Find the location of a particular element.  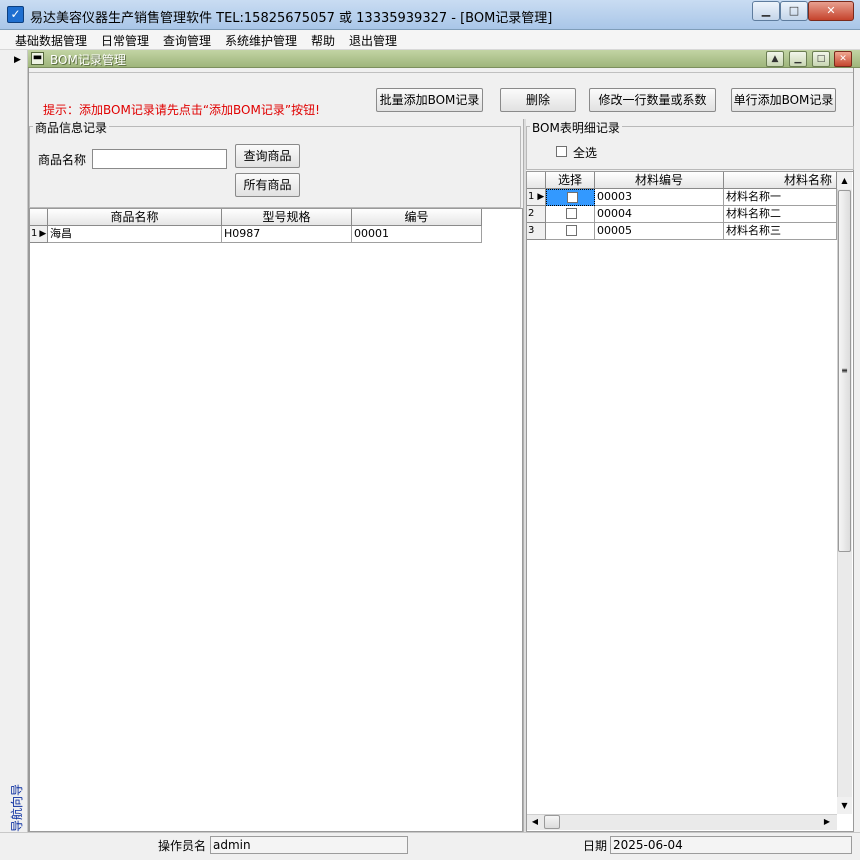

operator-label: 操作员名 is located at coordinates (182, 846).